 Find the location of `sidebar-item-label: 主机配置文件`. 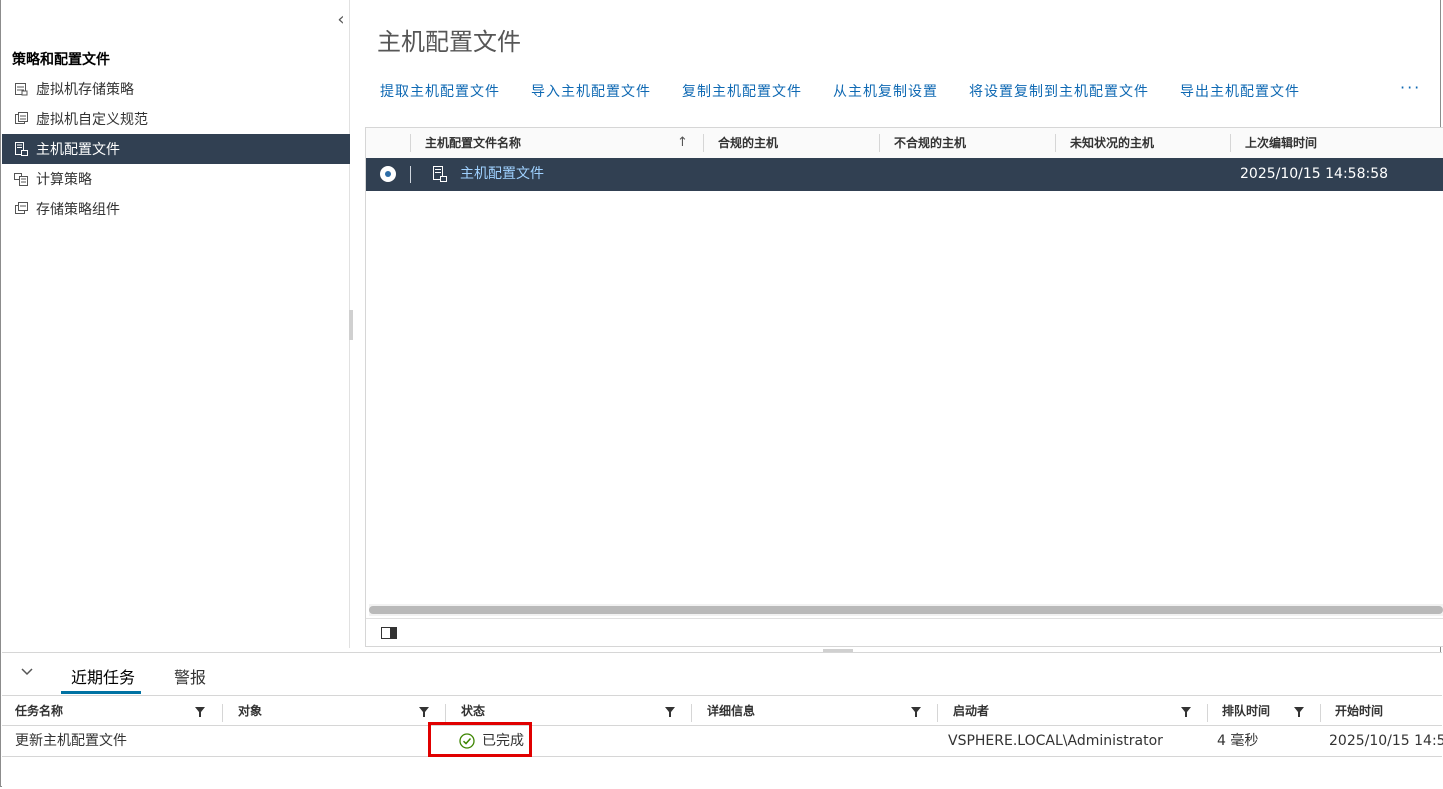

sidebar-item-label: 主机配置文件 is located at coordinates (78, 150).